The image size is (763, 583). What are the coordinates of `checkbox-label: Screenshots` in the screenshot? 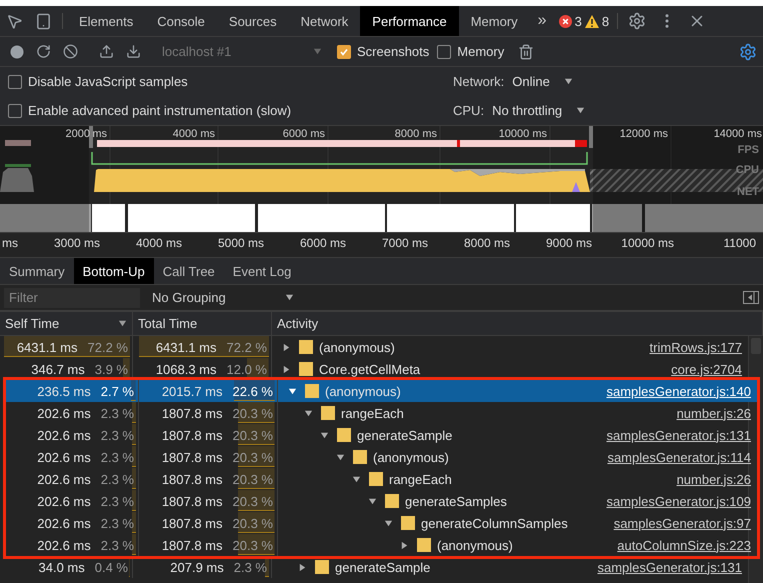 It's located at (393, 51).